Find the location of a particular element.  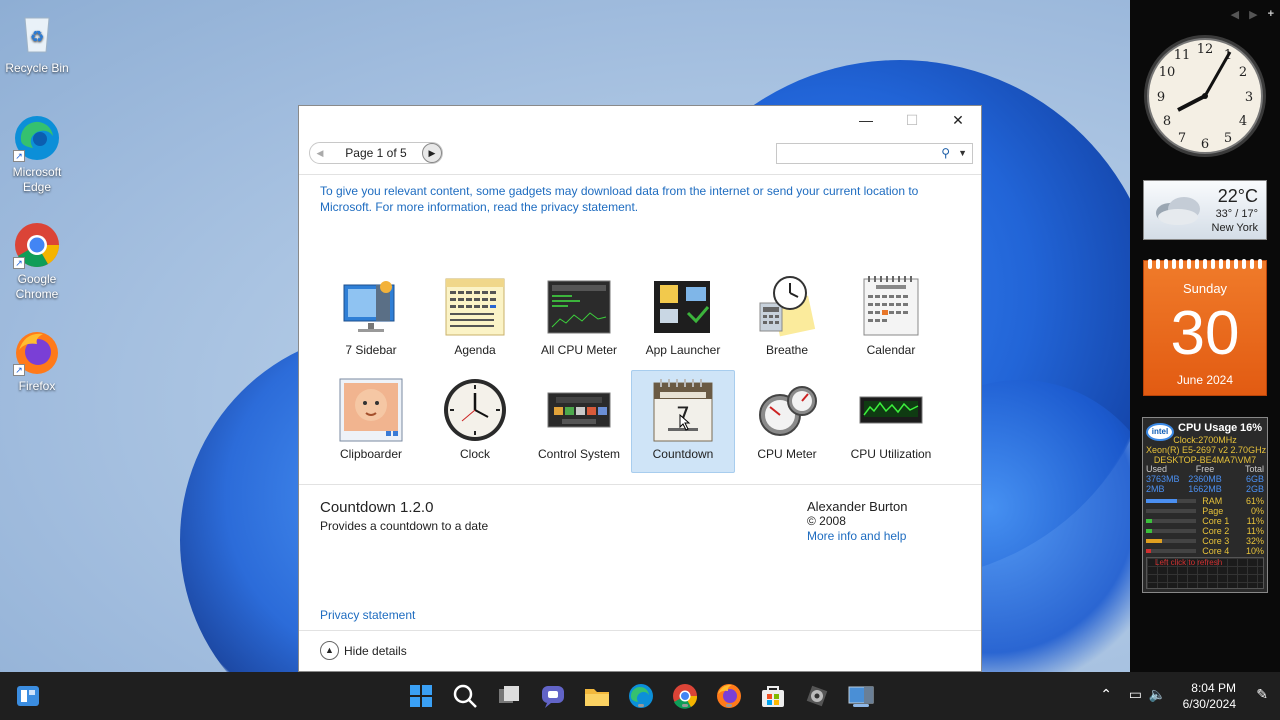

search-button is located at coordinates (465, 696).